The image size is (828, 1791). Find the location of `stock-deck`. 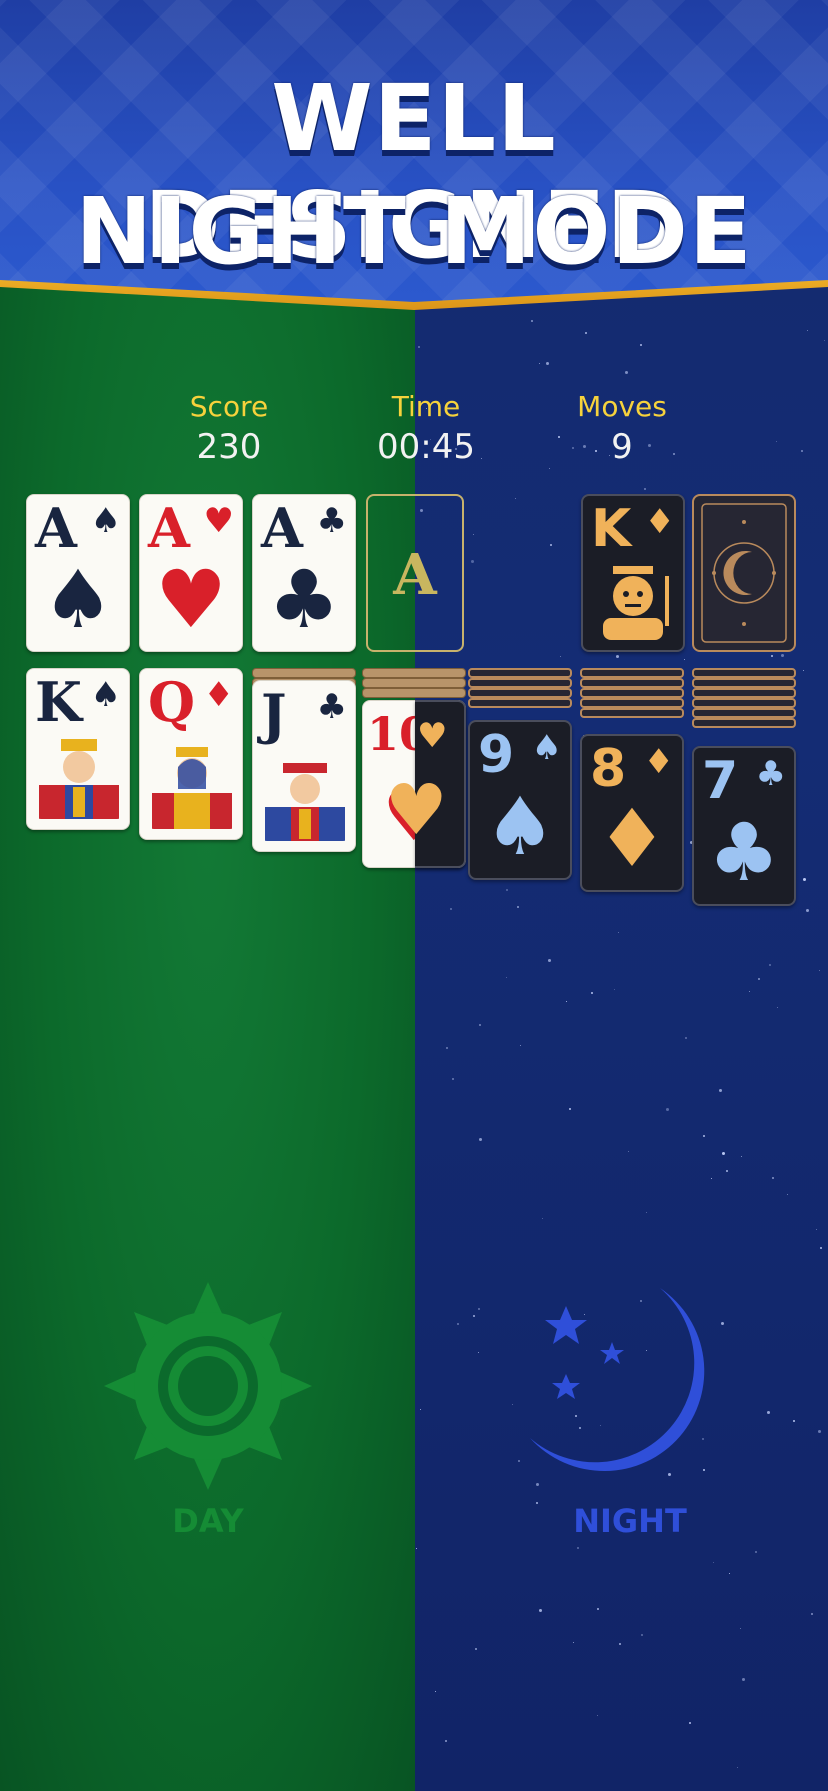

stock-deck is located at coordinates (744, 573).